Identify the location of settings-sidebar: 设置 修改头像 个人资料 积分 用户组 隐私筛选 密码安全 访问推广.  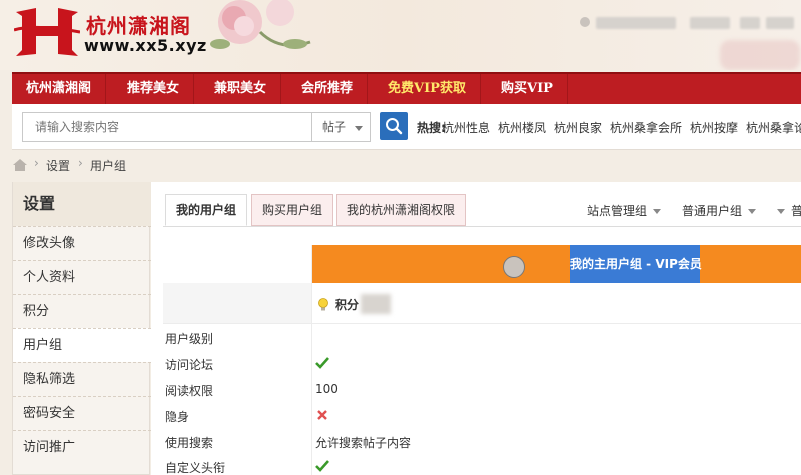
(81, 328).